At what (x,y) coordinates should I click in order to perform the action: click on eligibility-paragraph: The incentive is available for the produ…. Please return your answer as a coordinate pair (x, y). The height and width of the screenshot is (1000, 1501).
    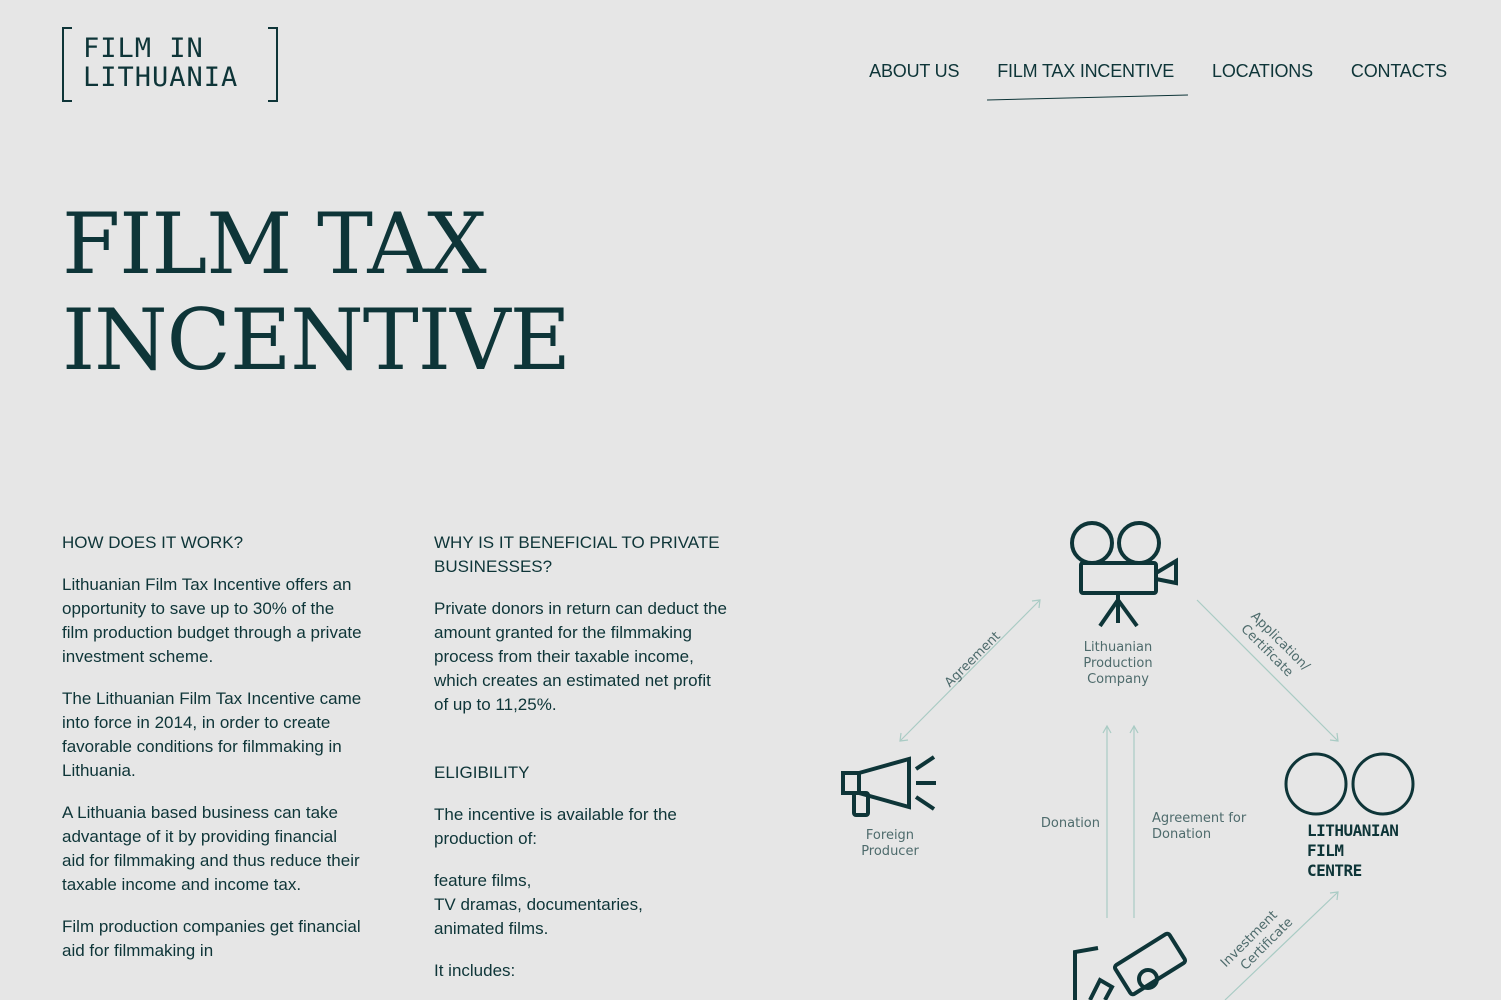
    Looking at the image, I should click on (555, 826).